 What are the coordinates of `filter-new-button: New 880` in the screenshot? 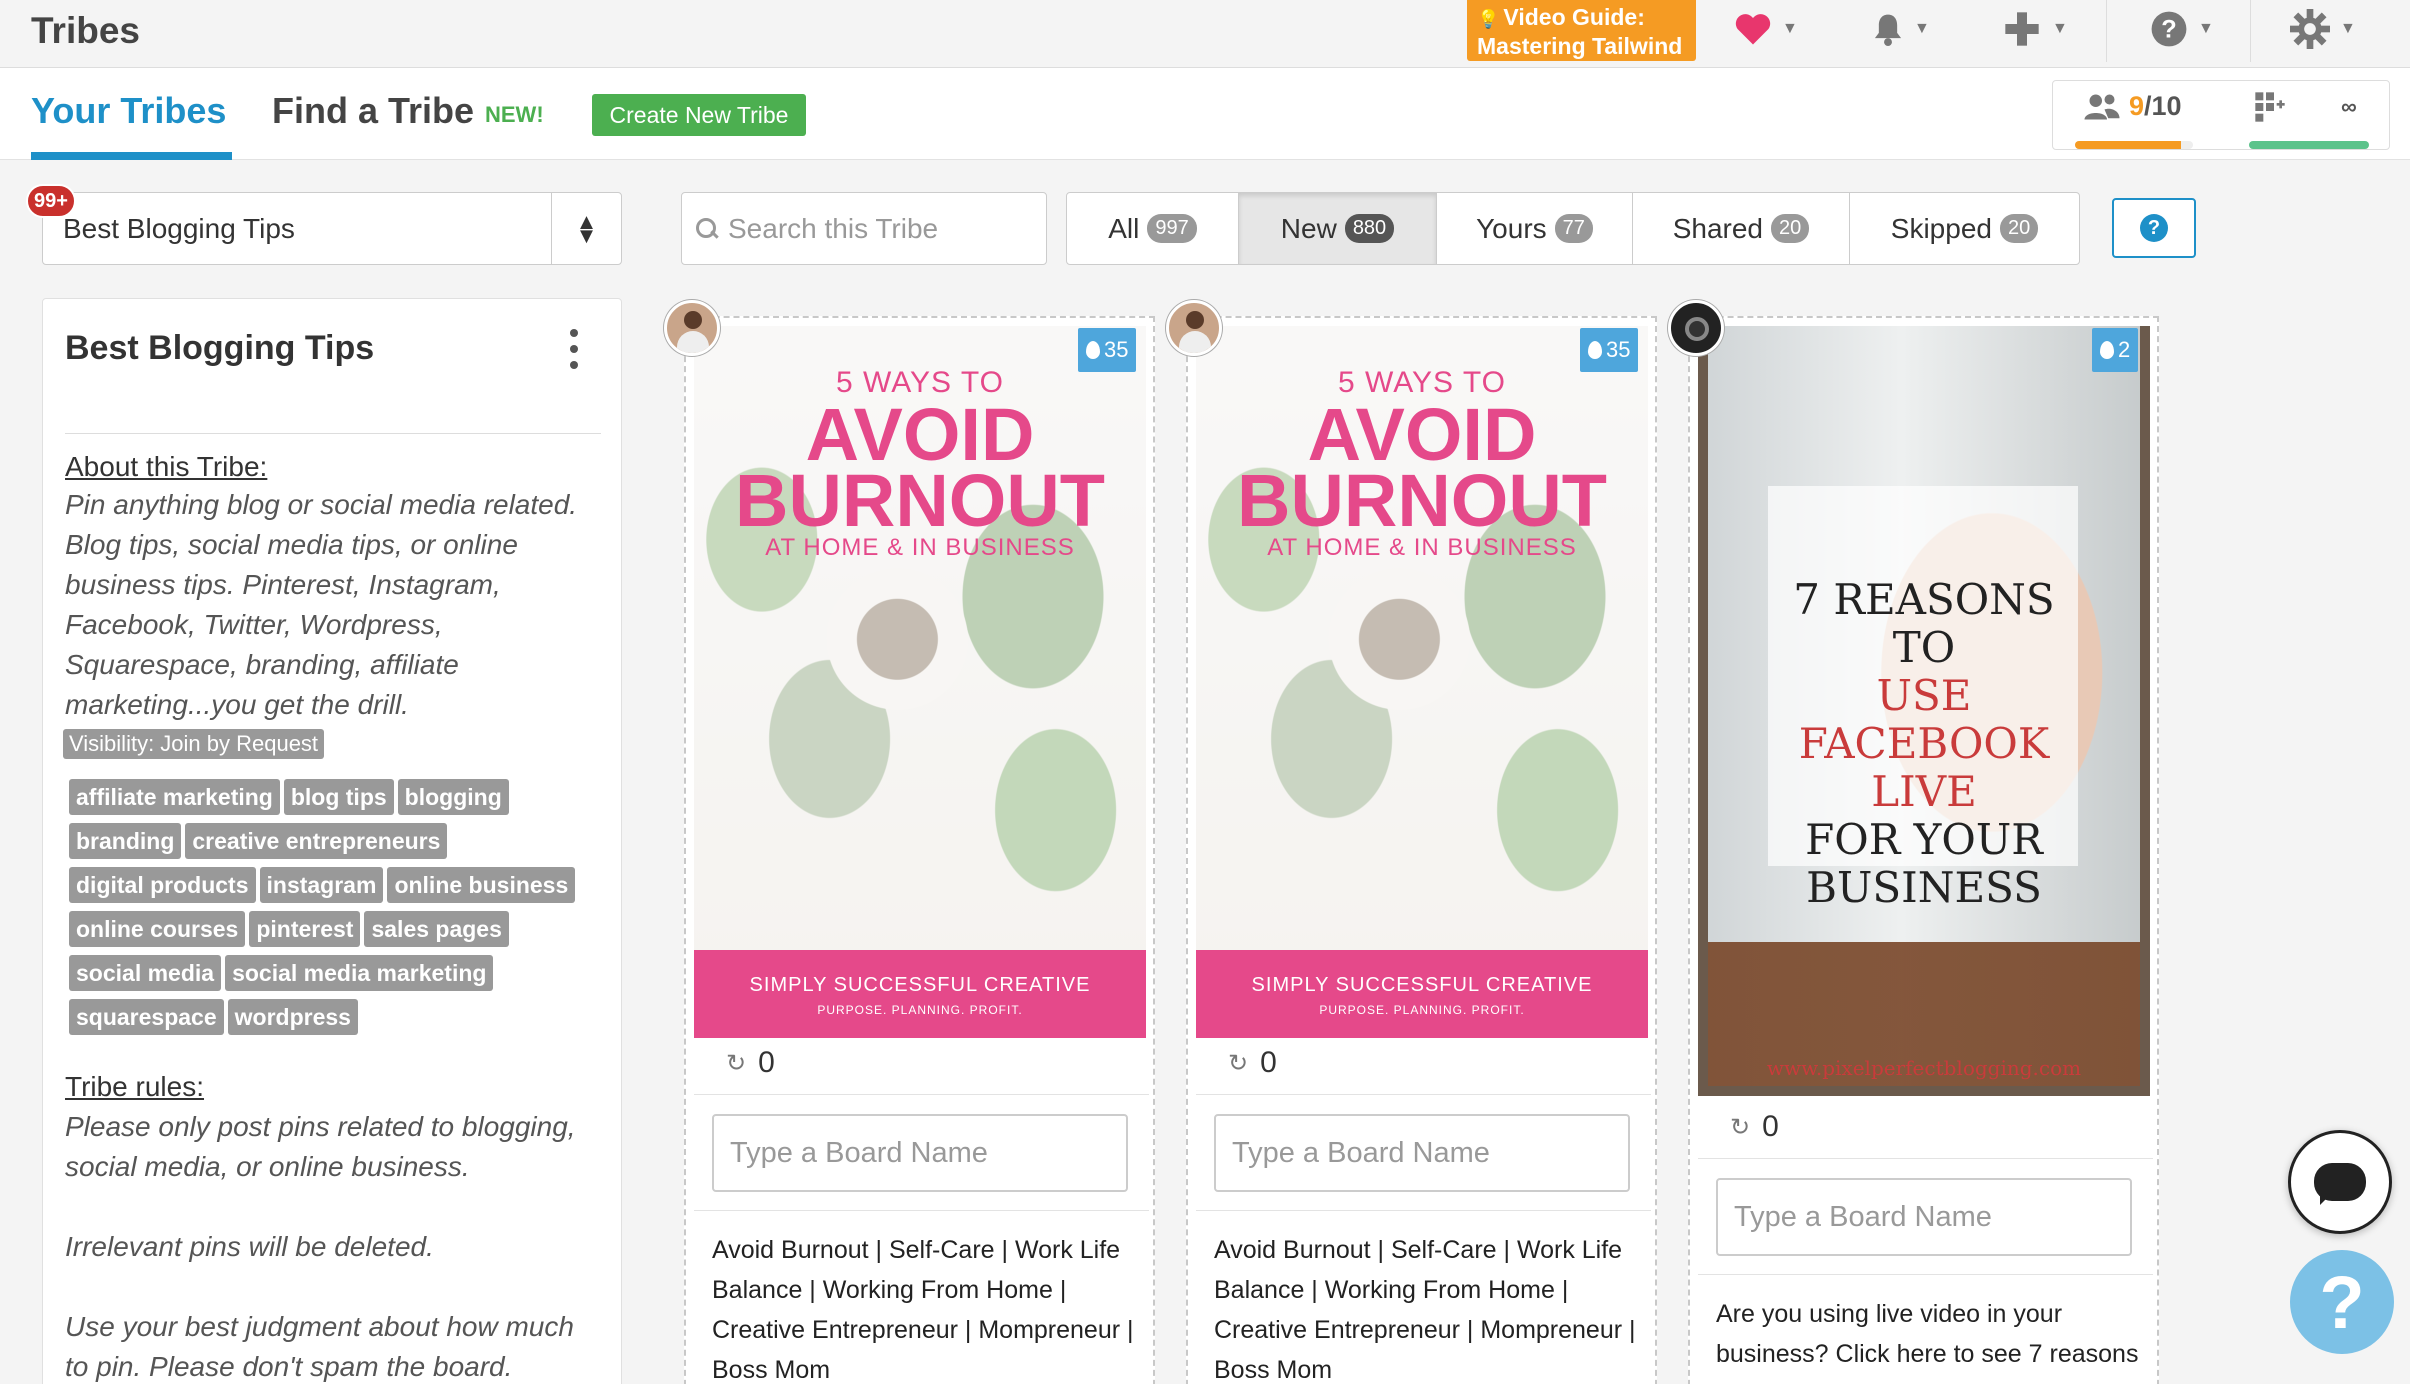 It's located at (1338, 228).